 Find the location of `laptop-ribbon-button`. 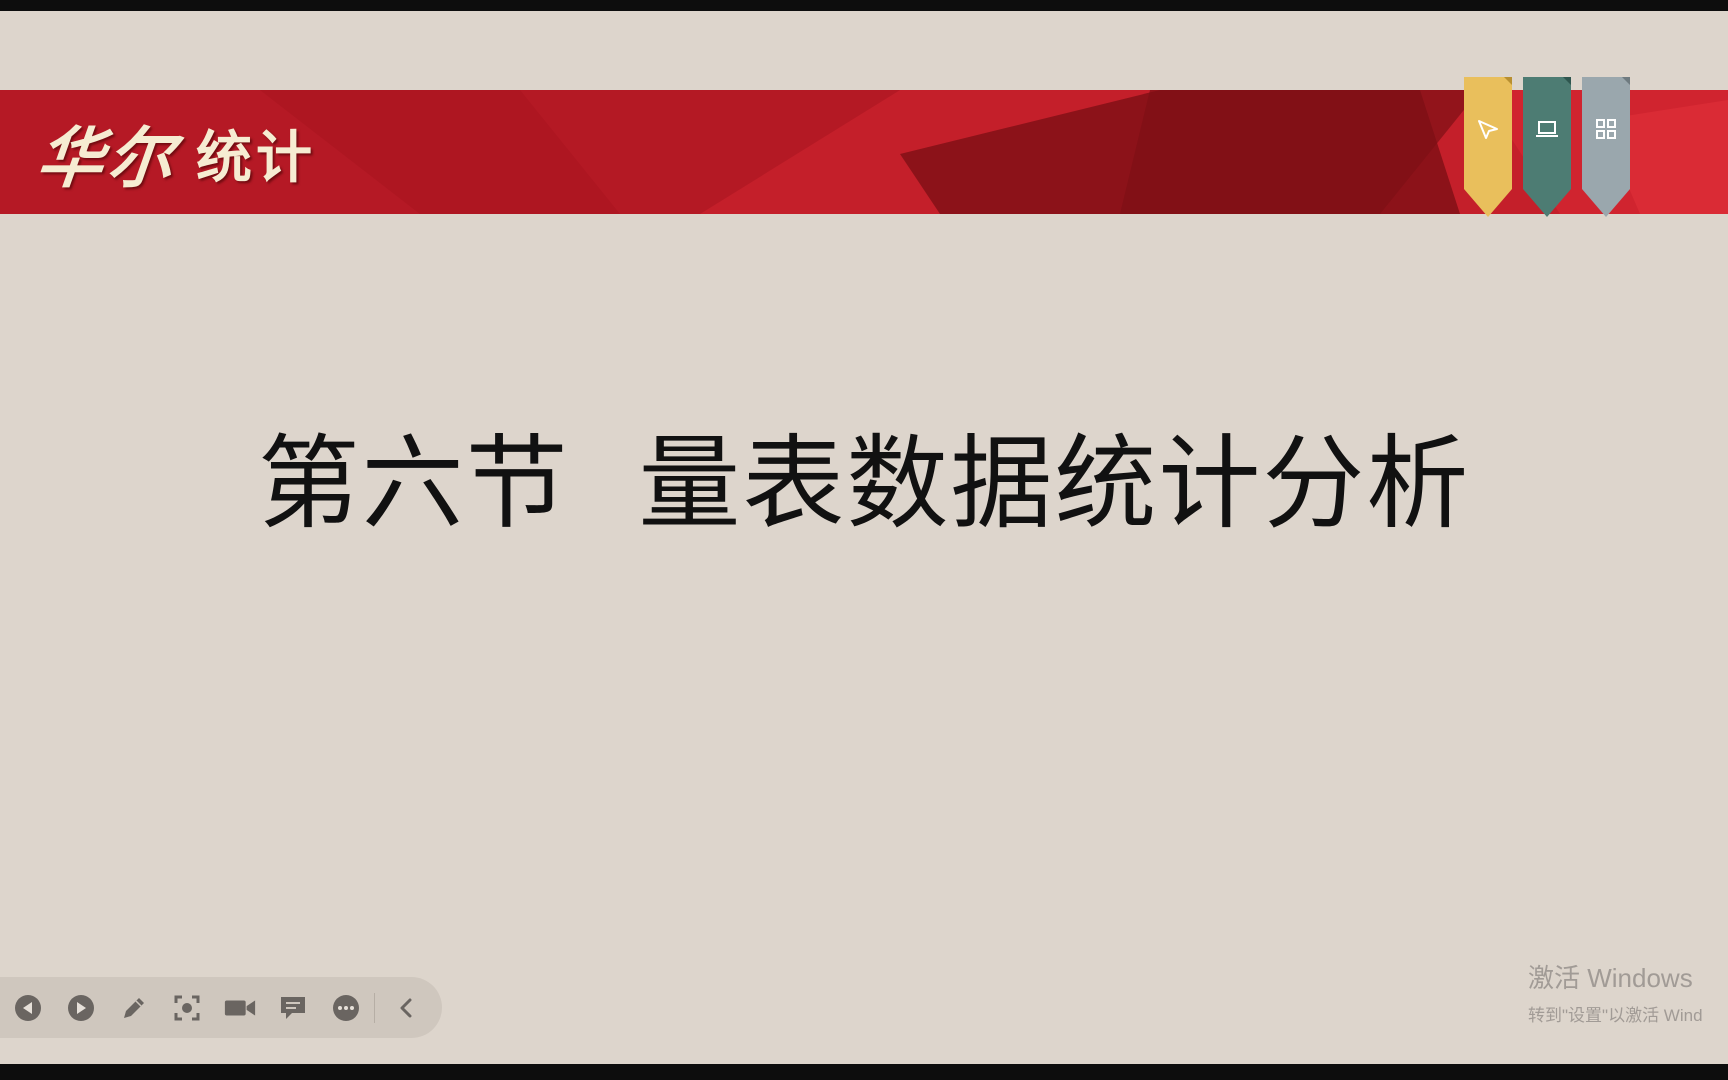

laptop-ribbon-button is located at coordinates (1547, 147).